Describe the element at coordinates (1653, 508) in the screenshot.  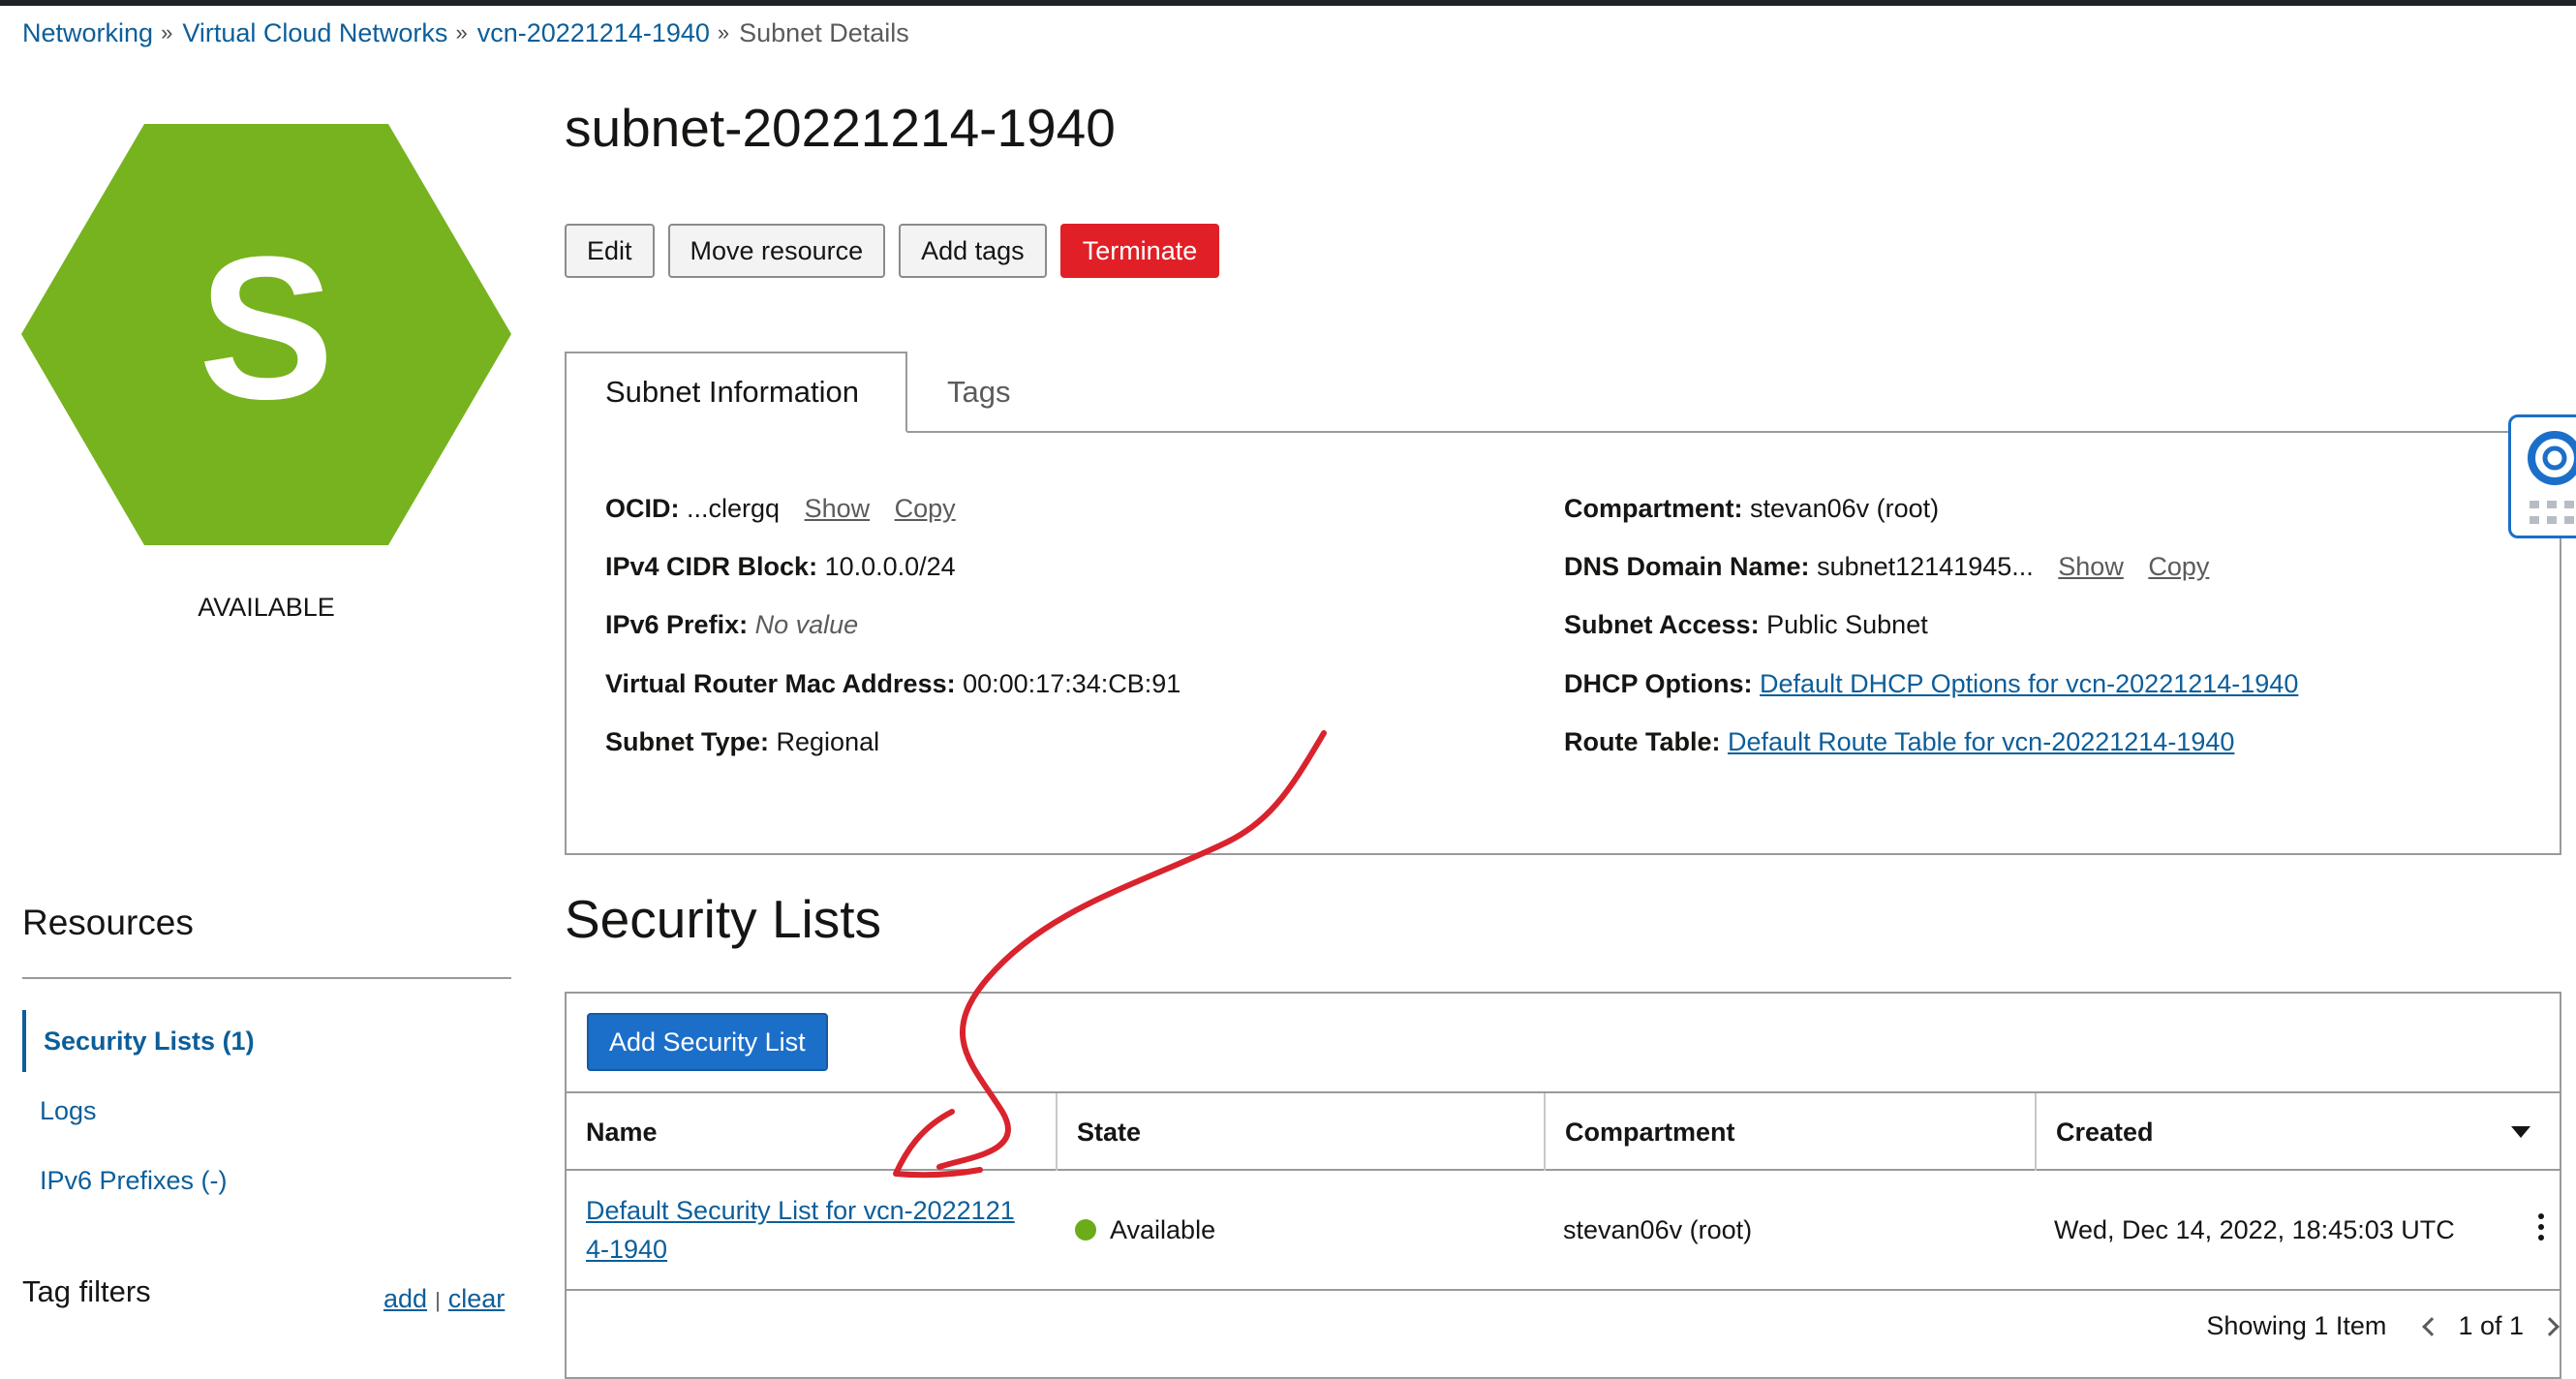
I see `compartment-label: Compartment:` at that location.